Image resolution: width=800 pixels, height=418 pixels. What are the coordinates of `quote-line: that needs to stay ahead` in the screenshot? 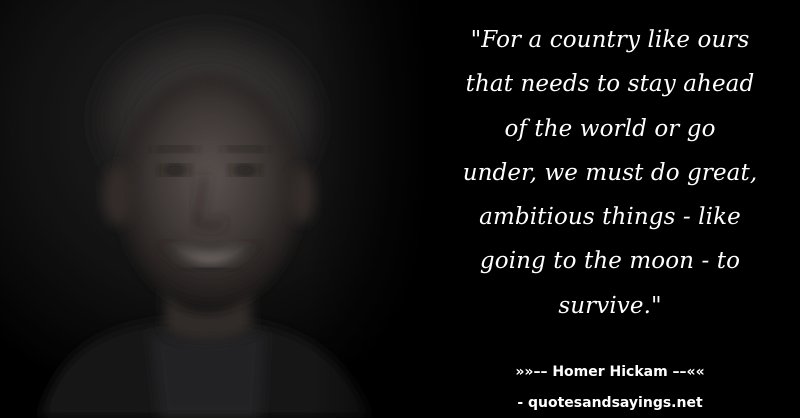 It's located at (610, 84).